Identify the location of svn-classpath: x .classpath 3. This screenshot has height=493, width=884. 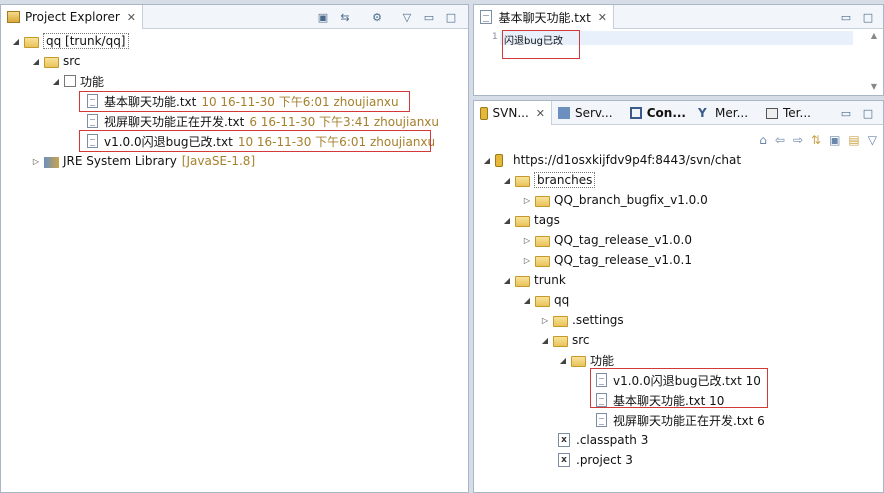
(603, 440).